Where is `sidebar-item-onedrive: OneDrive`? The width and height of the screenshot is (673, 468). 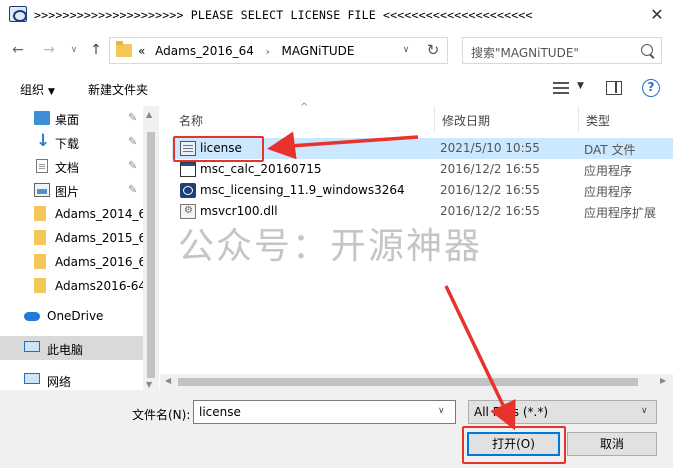 sidebar-item-onedrive: OneDrive is located at coordinates (71, 316).